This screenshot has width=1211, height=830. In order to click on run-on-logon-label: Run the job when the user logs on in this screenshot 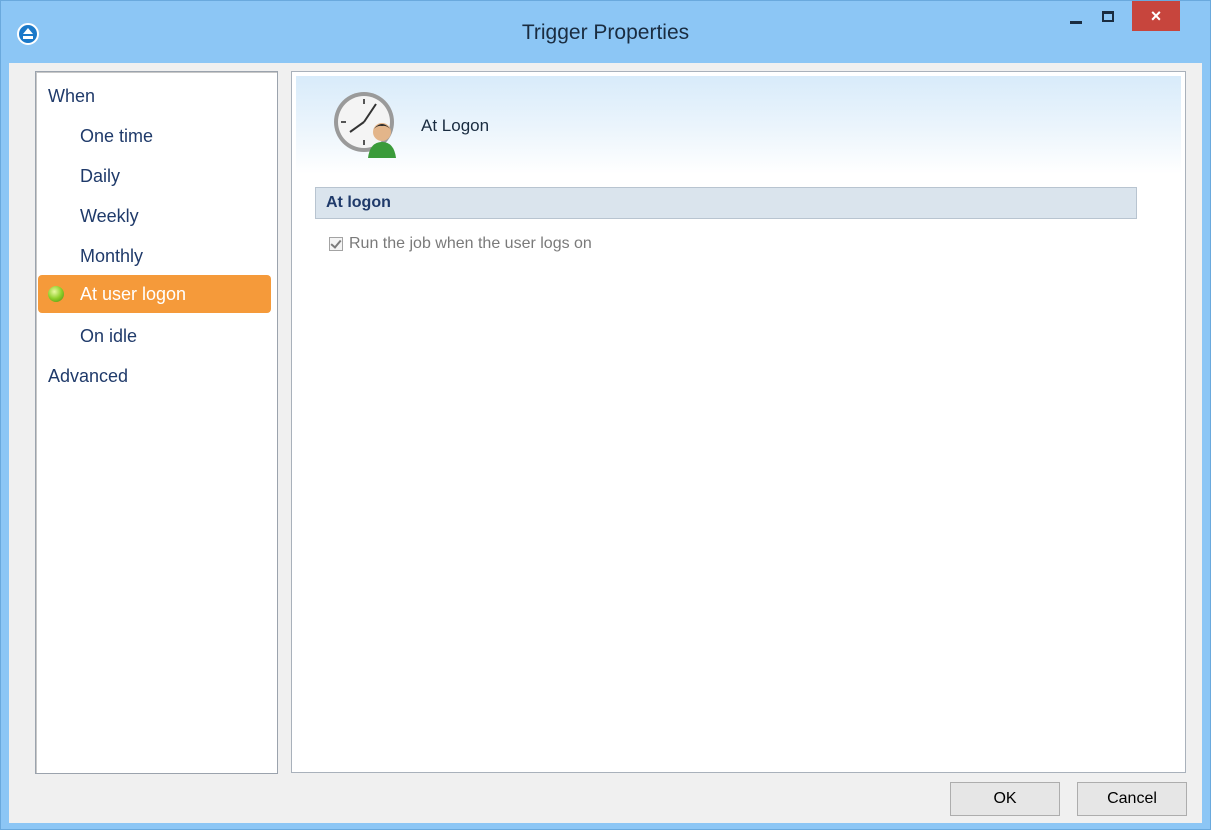, I will do `click(470, 243)`.